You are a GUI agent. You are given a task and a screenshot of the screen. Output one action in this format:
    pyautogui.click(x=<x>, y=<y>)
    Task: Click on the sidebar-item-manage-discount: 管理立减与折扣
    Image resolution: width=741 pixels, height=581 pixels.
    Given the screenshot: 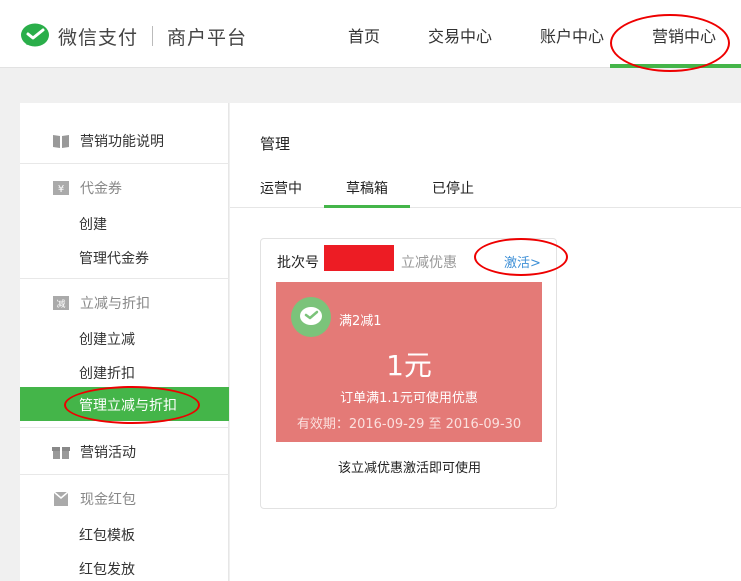 What is the action you would take?
    pyautogui.click(x=124, y=404)
    